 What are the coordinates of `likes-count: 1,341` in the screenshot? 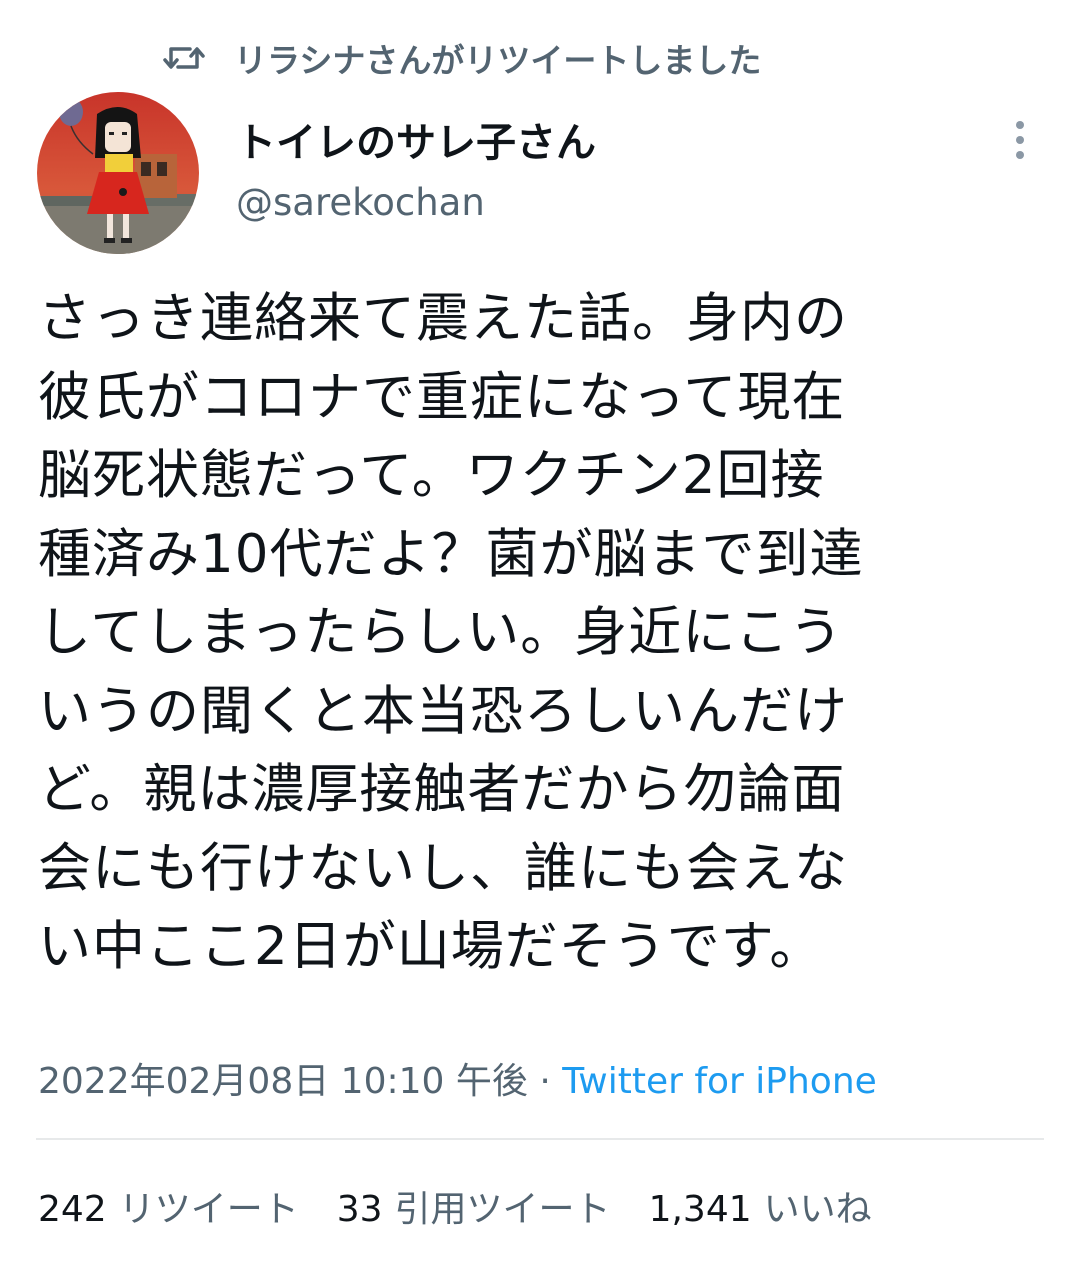 It's located at (700, 1209).